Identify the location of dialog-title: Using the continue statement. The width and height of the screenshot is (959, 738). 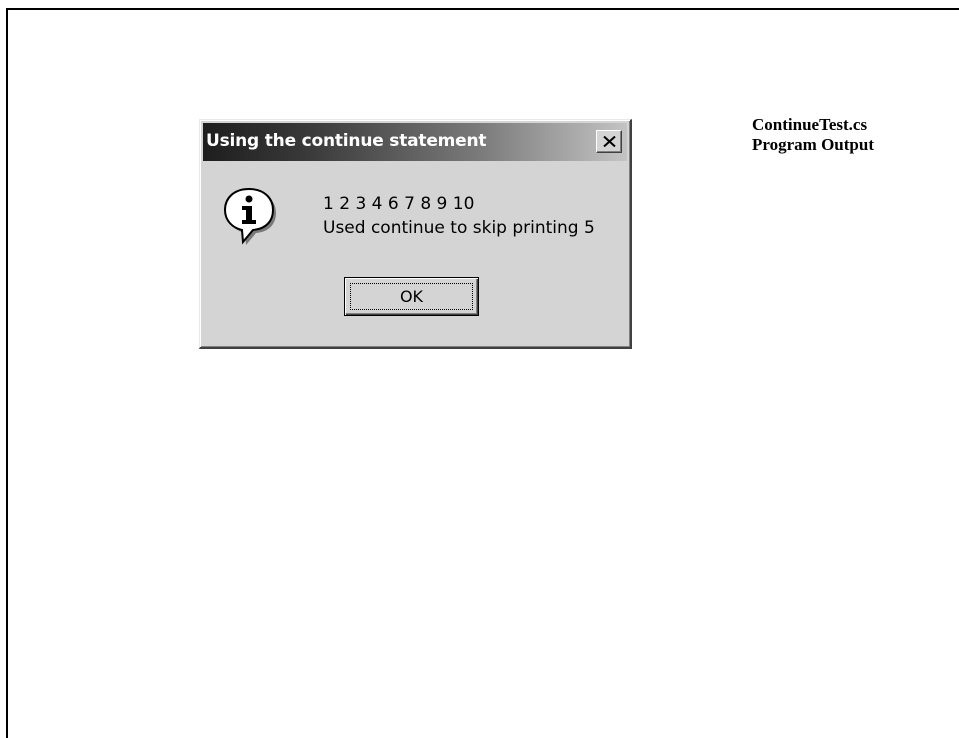
(346, 141).